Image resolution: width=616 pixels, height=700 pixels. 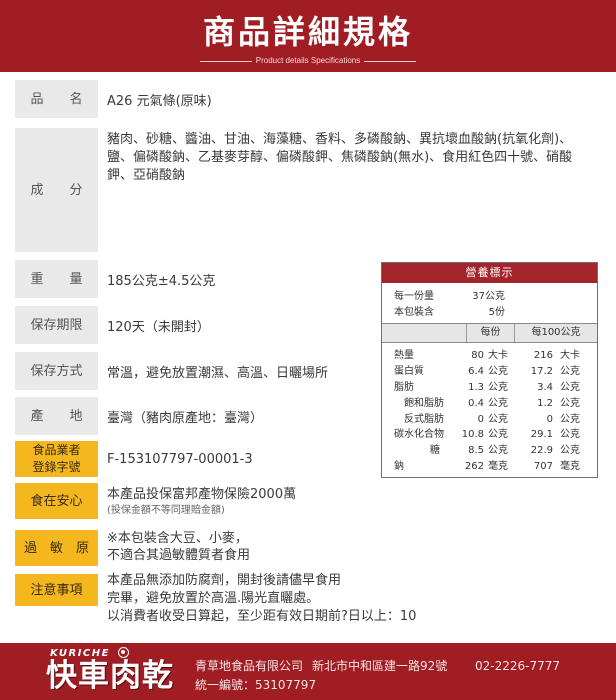 I want to click on spec-label-name: 品 名, so click(x=56, y=99).